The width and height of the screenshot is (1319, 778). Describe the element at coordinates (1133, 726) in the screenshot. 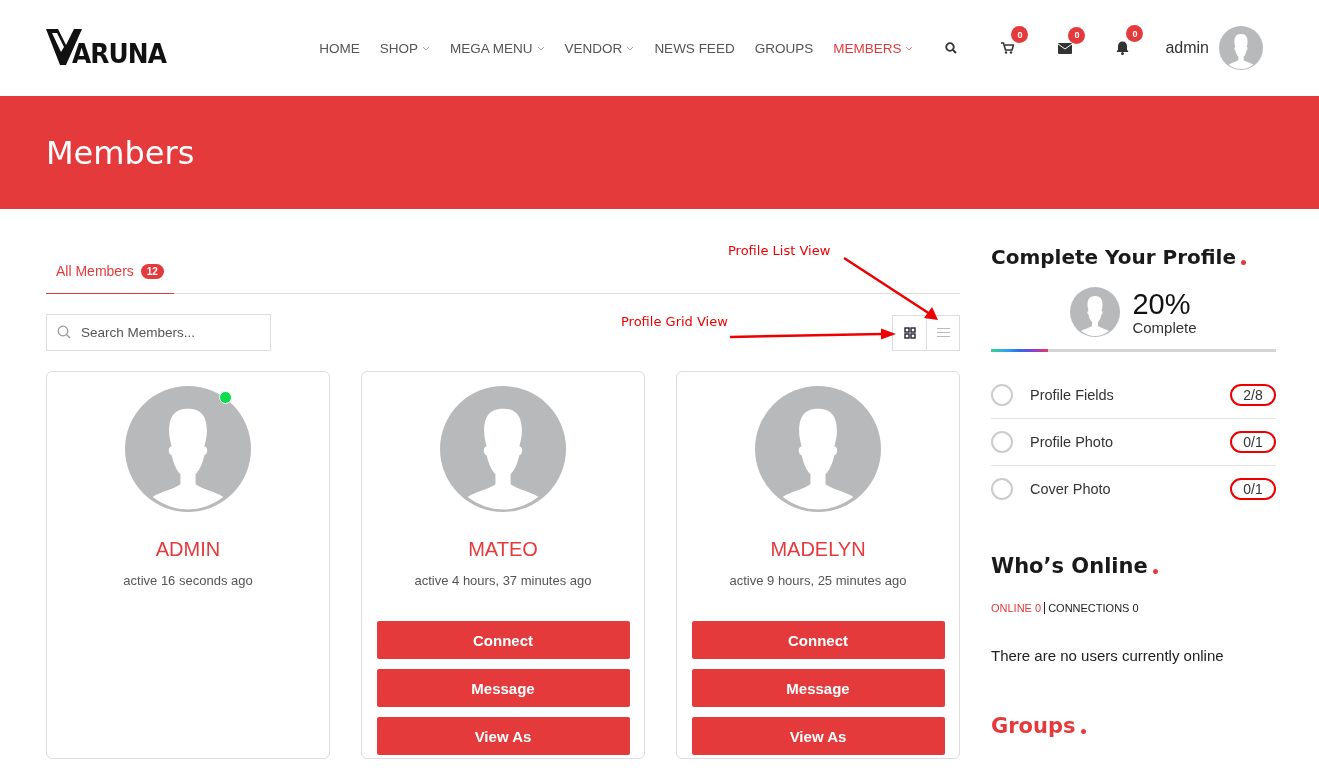

I see `widget-title: Groups` at that location.